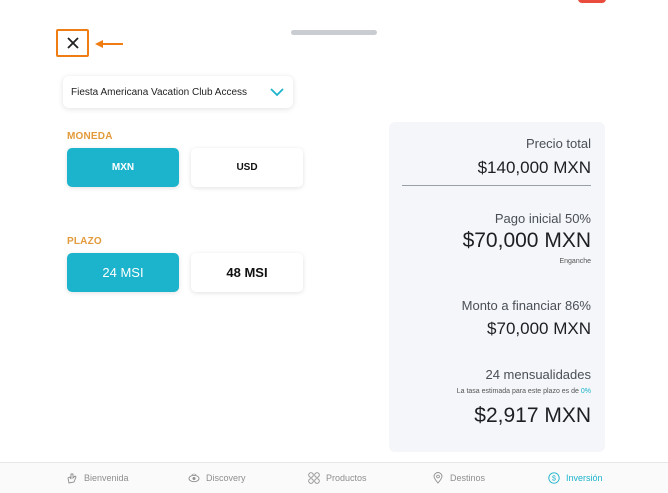 The height and width of the screenshot is (493, 668). I want to click on close-button, so click(72, 43).